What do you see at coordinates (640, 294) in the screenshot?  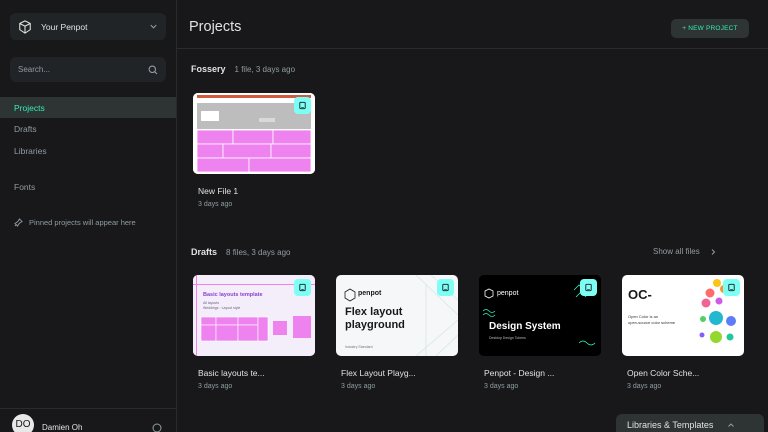 I see `thumb-heading: OC-` at bounding box center [640, 294].